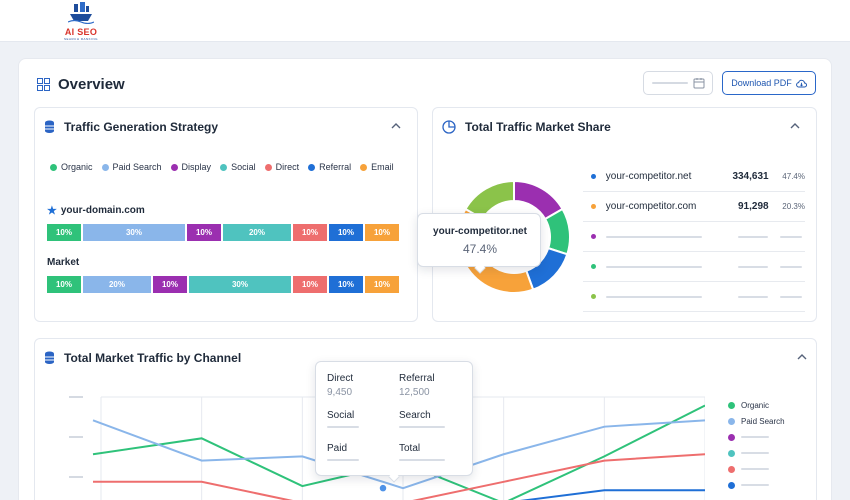  What do you see at coordinates (753, 206) in the screenshot?
I see `competitor-traffic: 91,298` at bounding box center [753, 206].